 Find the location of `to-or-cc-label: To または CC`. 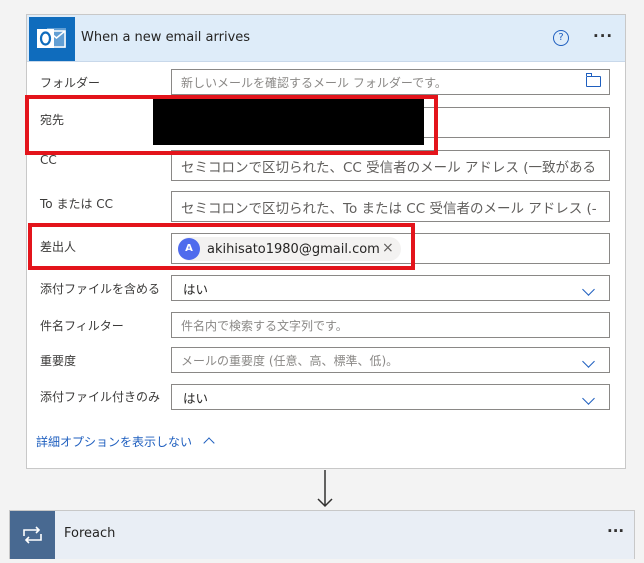

to-or-cc-label: To または CC is located at coordinates (77, 204).